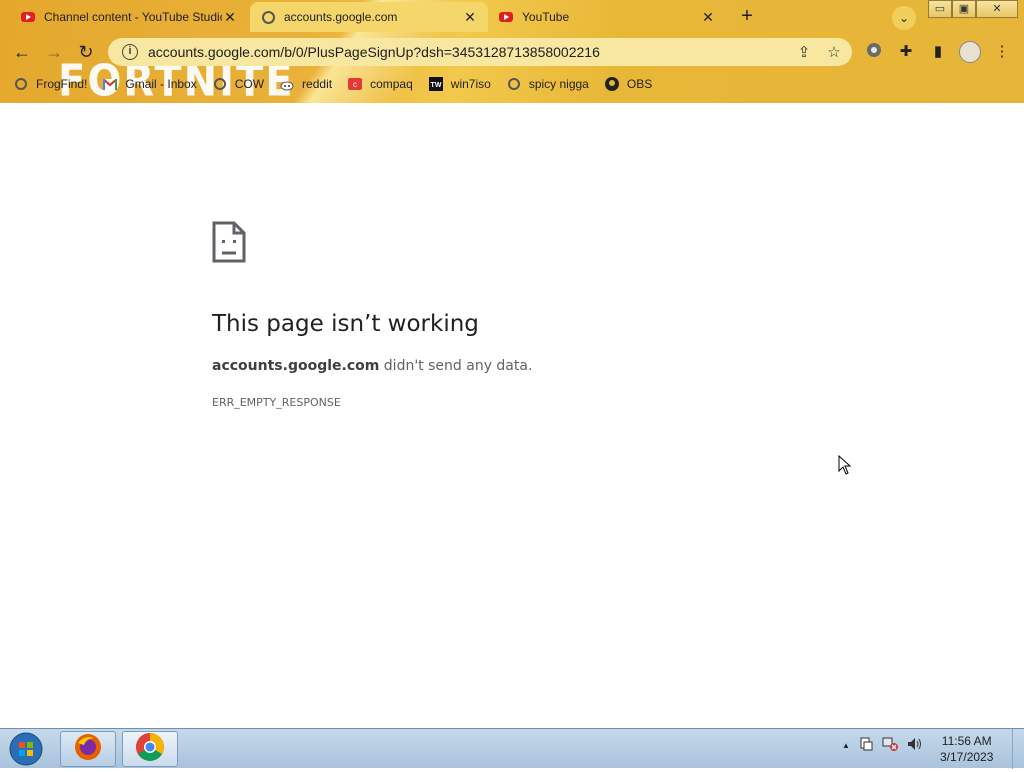 The height and width of the screenshot is (772, 1024). Describe the element at coordinates (161, 84) in the screenshot. I see `bookmark-label: Gmail - Inbox` at that location.